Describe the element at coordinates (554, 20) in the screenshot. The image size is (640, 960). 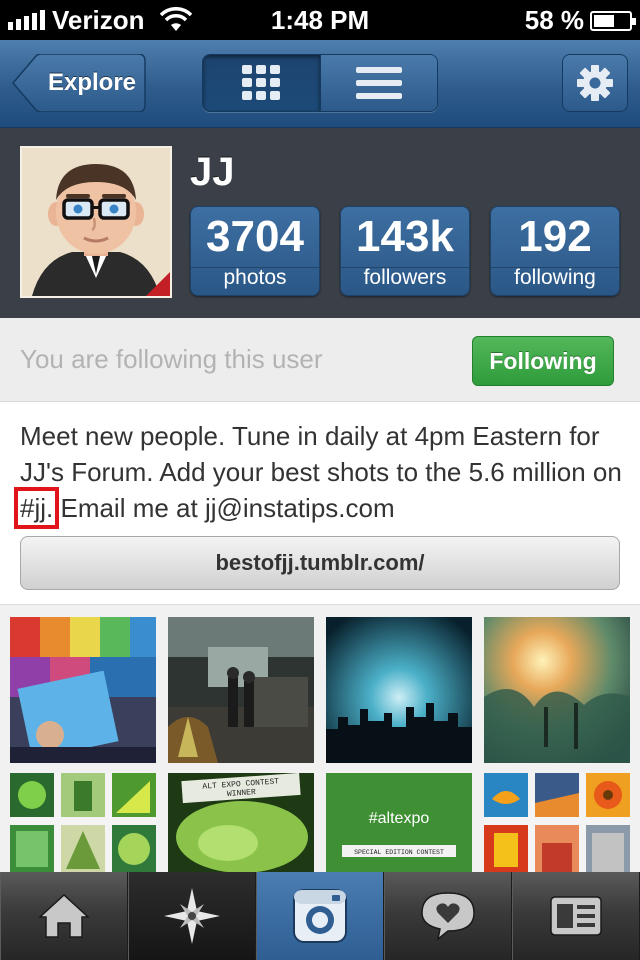
I see `battery-percent: 58 %` at that location.